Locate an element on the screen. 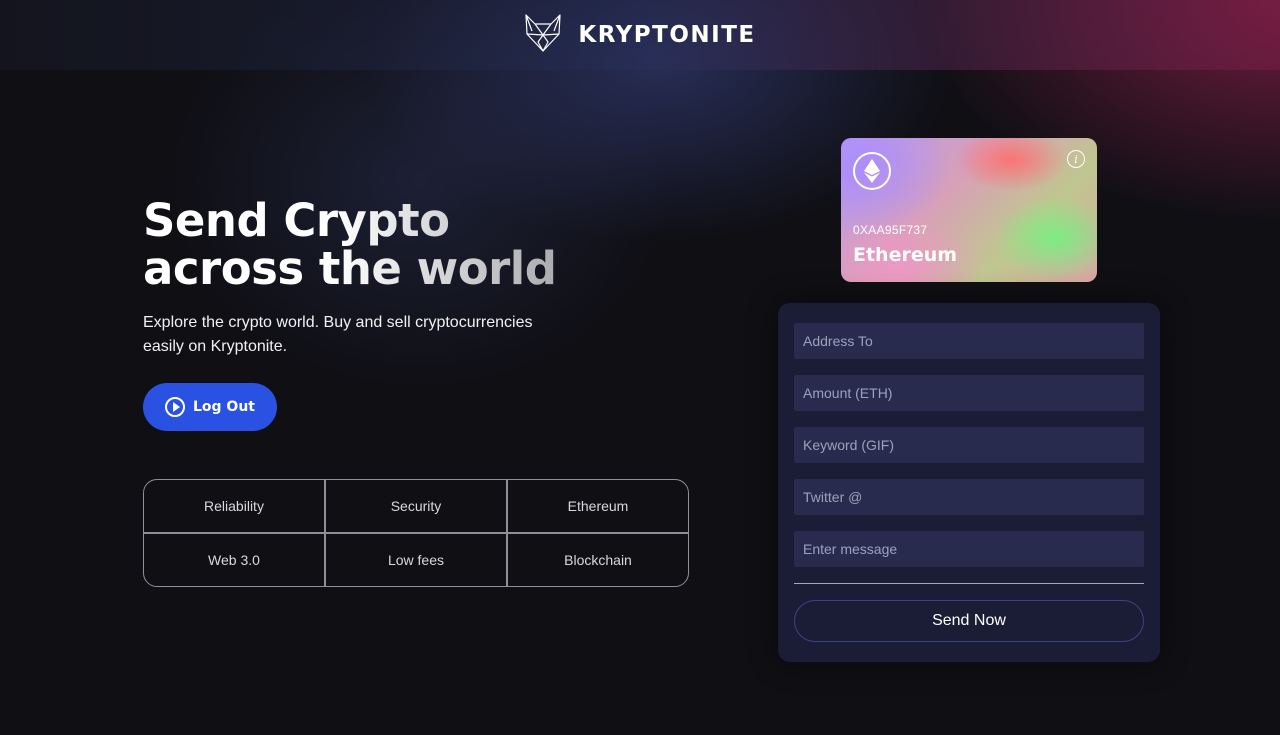 The image size is (1280, 735). network-name: Ethereum is located at coordinates (905, 255).